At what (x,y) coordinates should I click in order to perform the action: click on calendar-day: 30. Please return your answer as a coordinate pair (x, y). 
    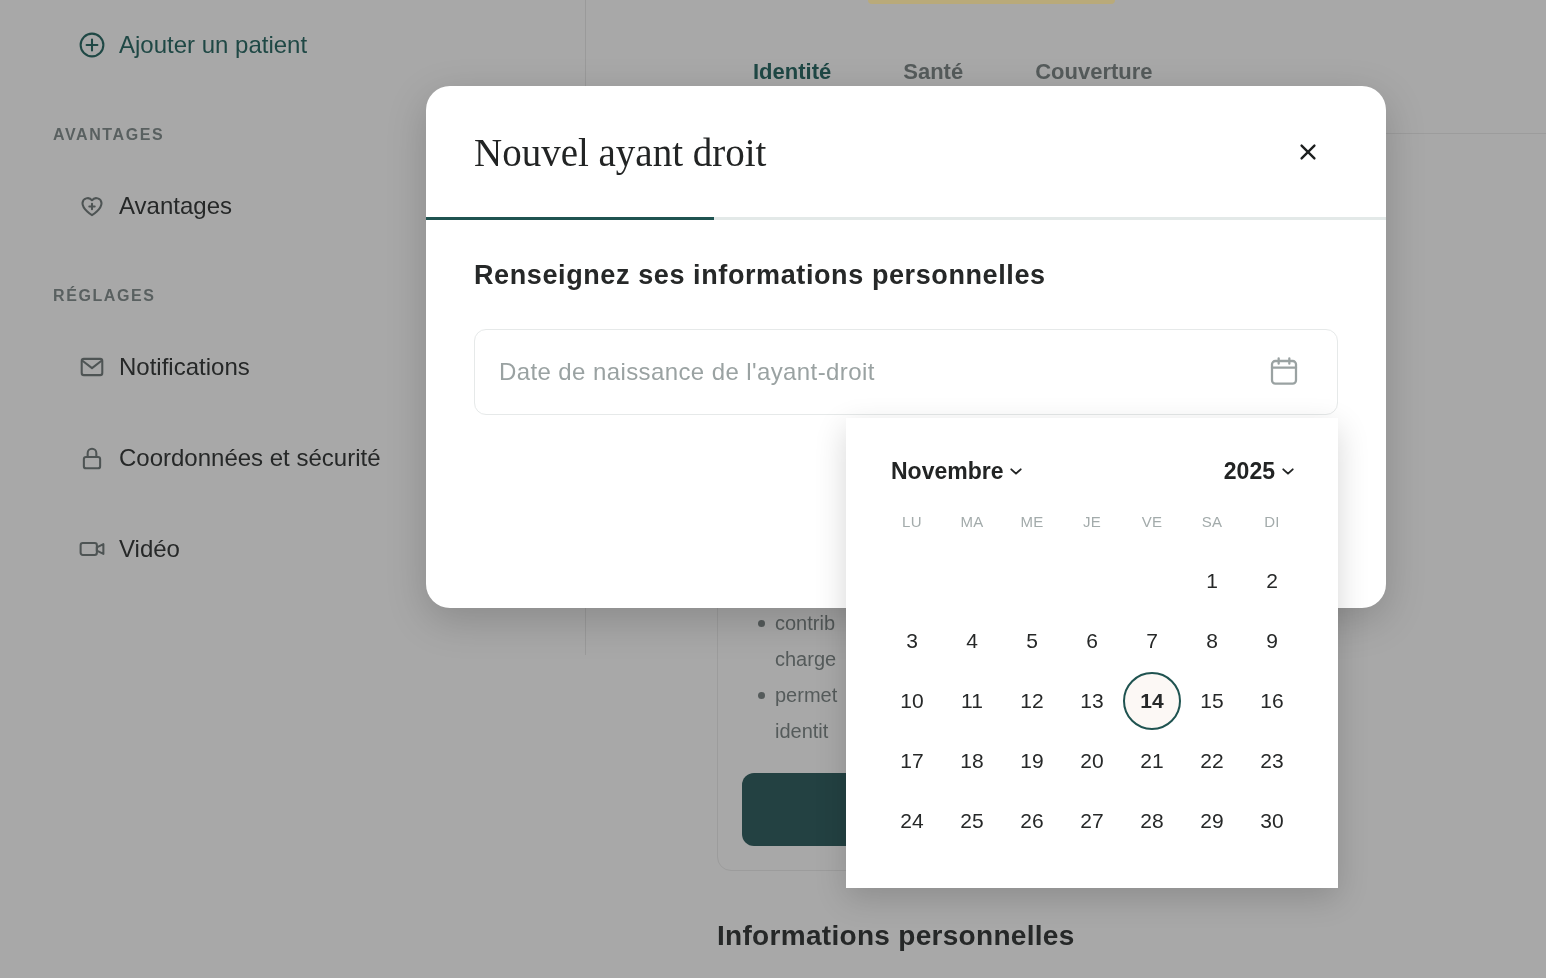
    Looking at the image, I should click on (1272, 821).